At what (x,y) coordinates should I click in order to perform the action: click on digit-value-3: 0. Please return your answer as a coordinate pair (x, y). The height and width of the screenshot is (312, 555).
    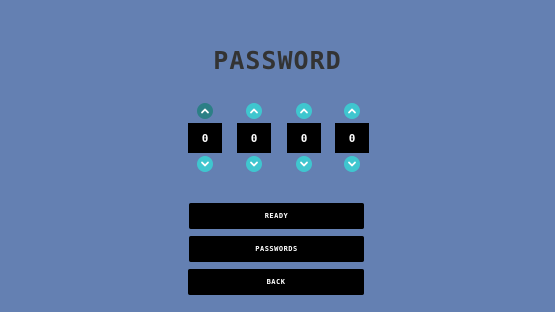
    Looking at the image, I should click on (304, 138).